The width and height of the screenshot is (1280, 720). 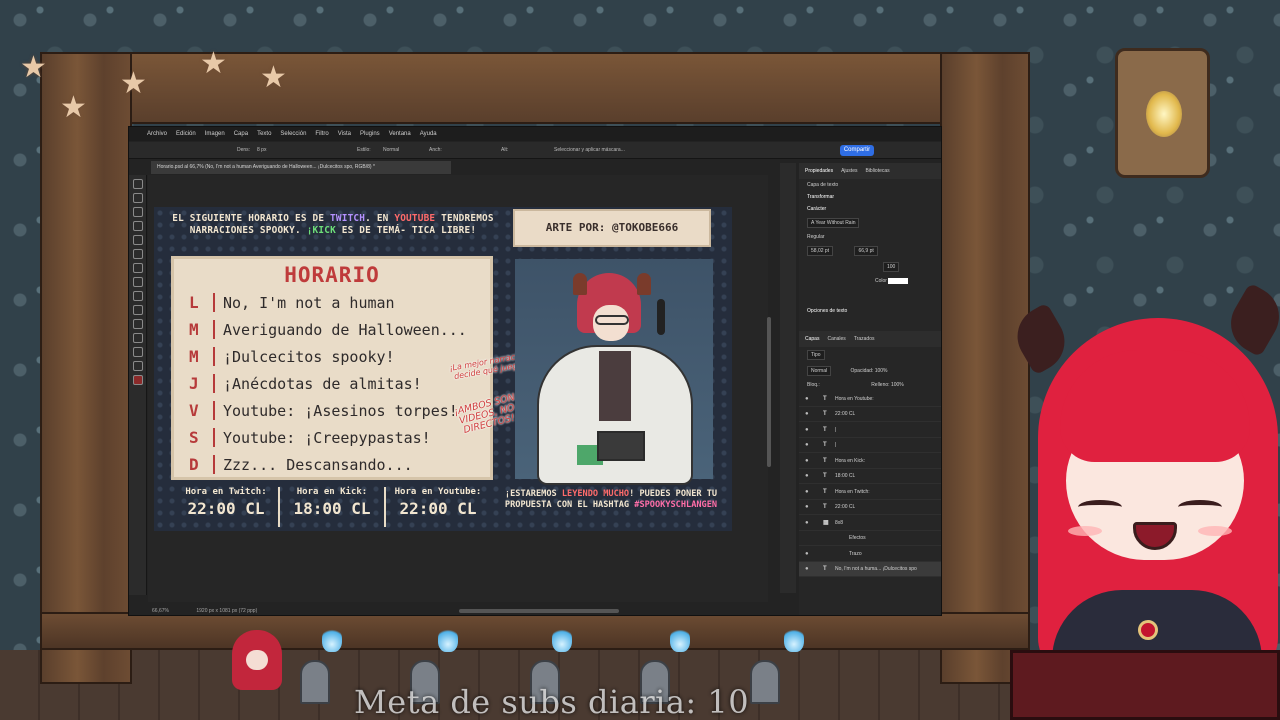 What do you see at coordinates (870, 399) in the screenshot?
I see `layer-row: ● T Hora en Youtube:` at bounding box center [870, 399].